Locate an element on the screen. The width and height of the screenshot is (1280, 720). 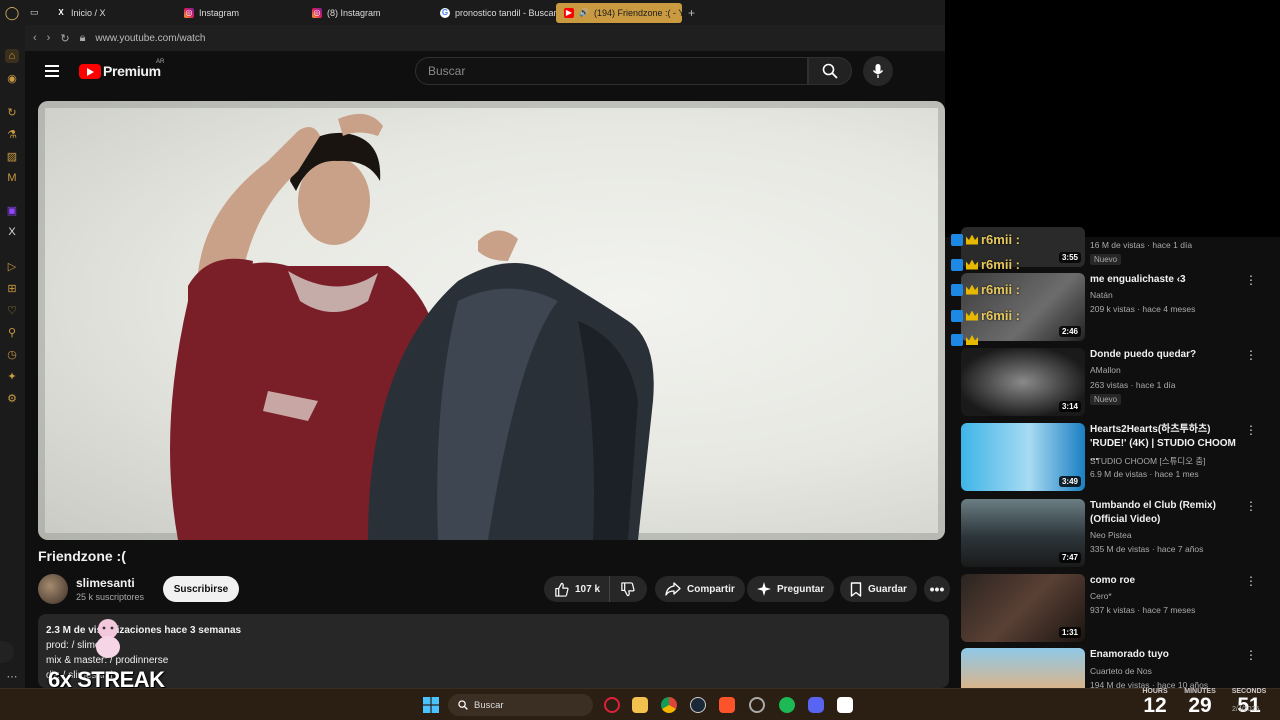
file-explorer-icon is located at coordinates (640, 705).